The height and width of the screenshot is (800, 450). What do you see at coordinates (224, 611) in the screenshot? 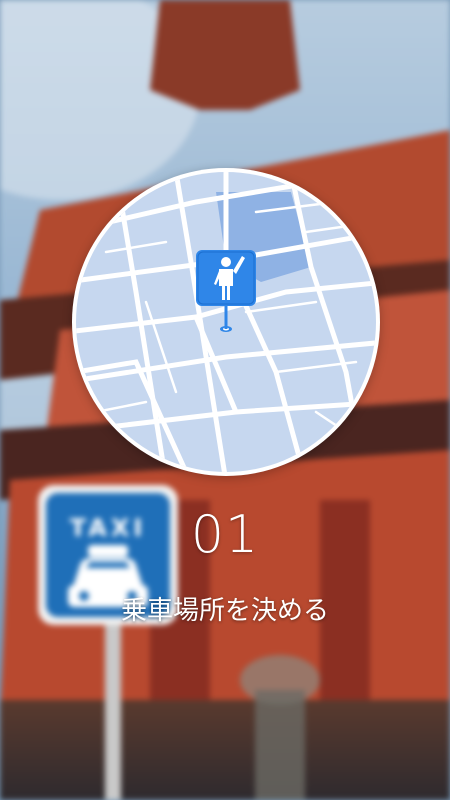
I see `step-caption: 乗車場所を決める` at bounding box center [224, 611].